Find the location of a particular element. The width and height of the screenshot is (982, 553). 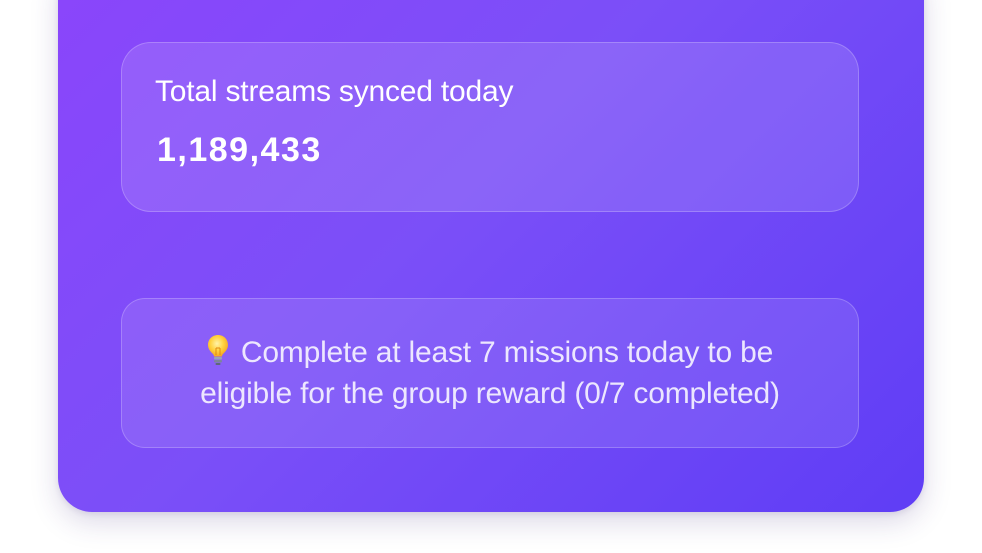

streams-synced-label: Total streams synced today is located at coordinates (334, 91).